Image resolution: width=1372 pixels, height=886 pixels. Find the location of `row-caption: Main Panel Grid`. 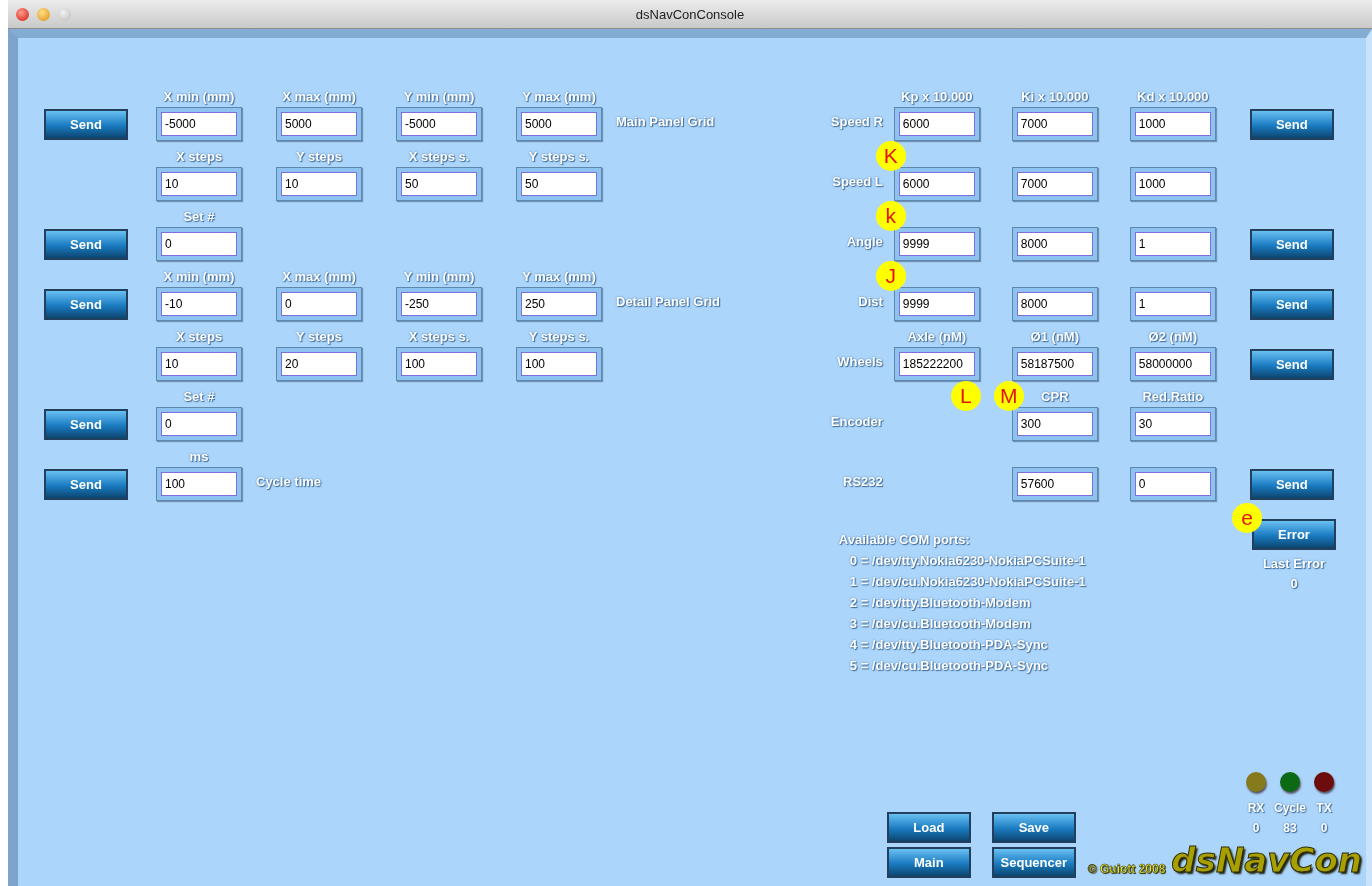

row-caption: Main Panel Grid is located at coordinates (665, 122).